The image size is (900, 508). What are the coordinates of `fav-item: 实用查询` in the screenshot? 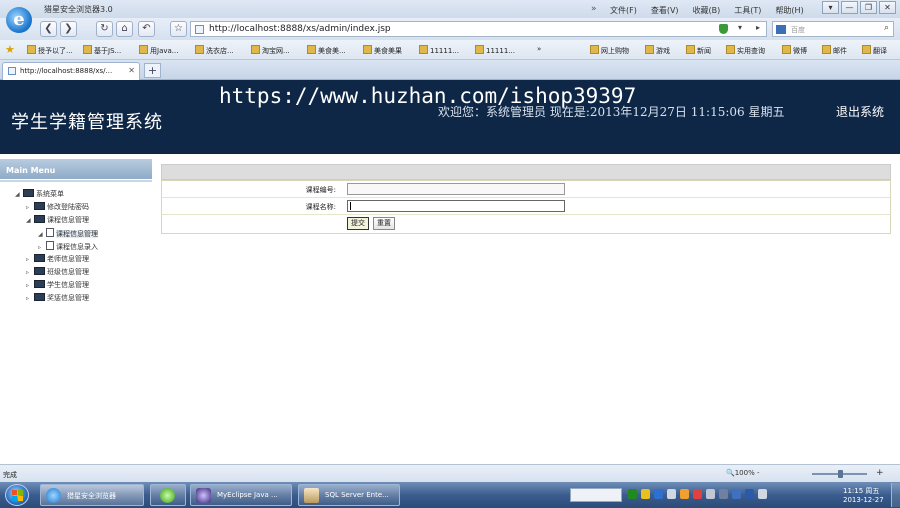 It's located at (745, 50).